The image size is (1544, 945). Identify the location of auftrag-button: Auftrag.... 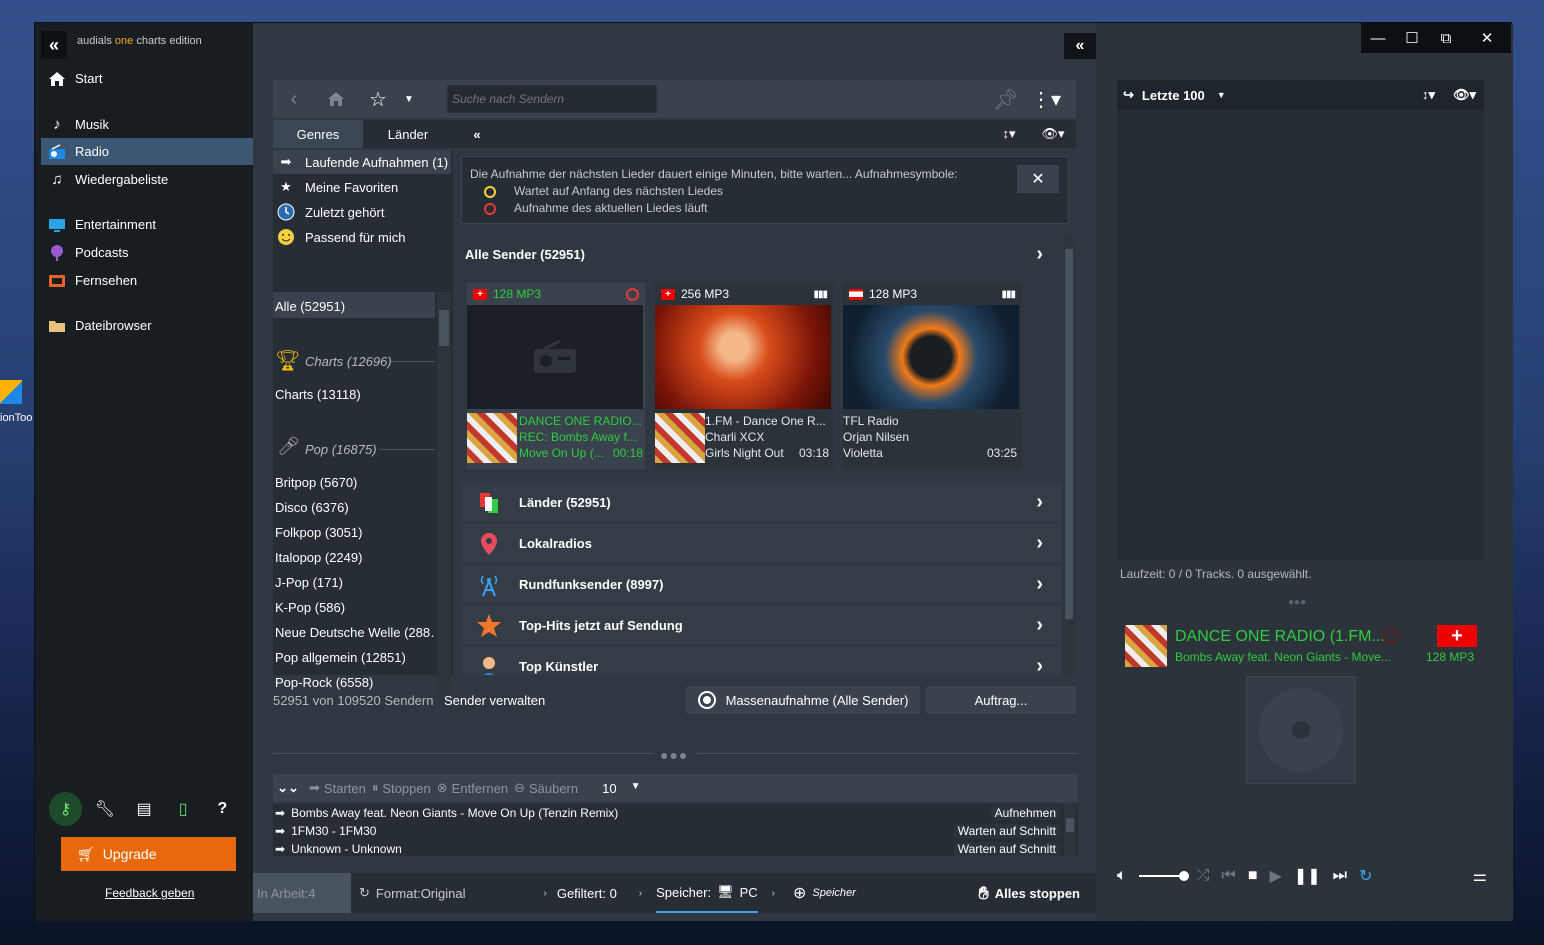
(1001, 700).